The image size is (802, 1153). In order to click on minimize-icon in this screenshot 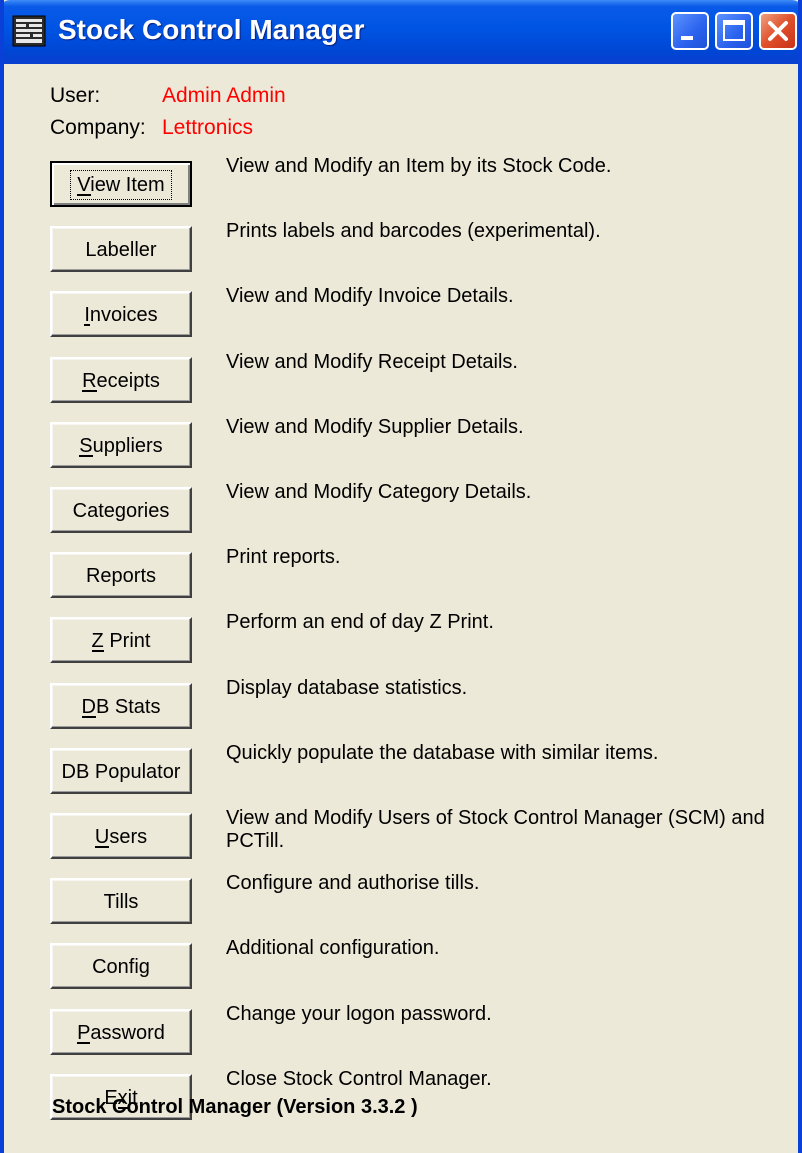, I will do `click(687, 38)`.